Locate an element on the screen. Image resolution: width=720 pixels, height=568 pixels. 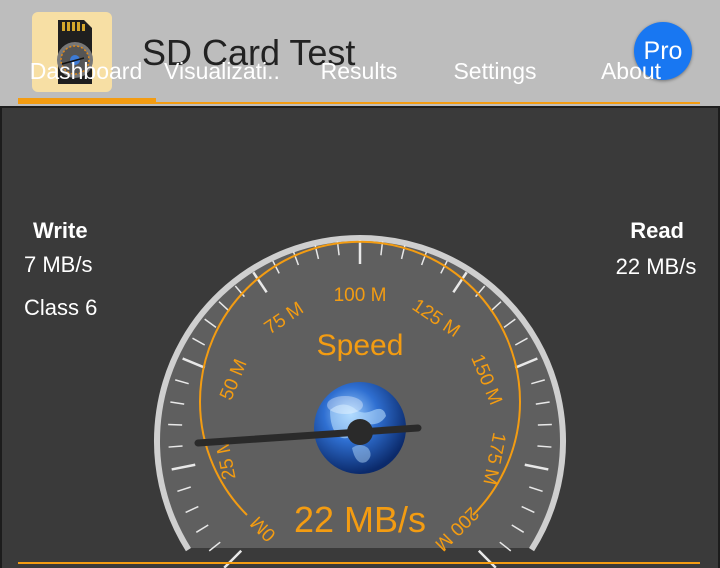
tab-selected-indicator is located at coordinates (87, 100).